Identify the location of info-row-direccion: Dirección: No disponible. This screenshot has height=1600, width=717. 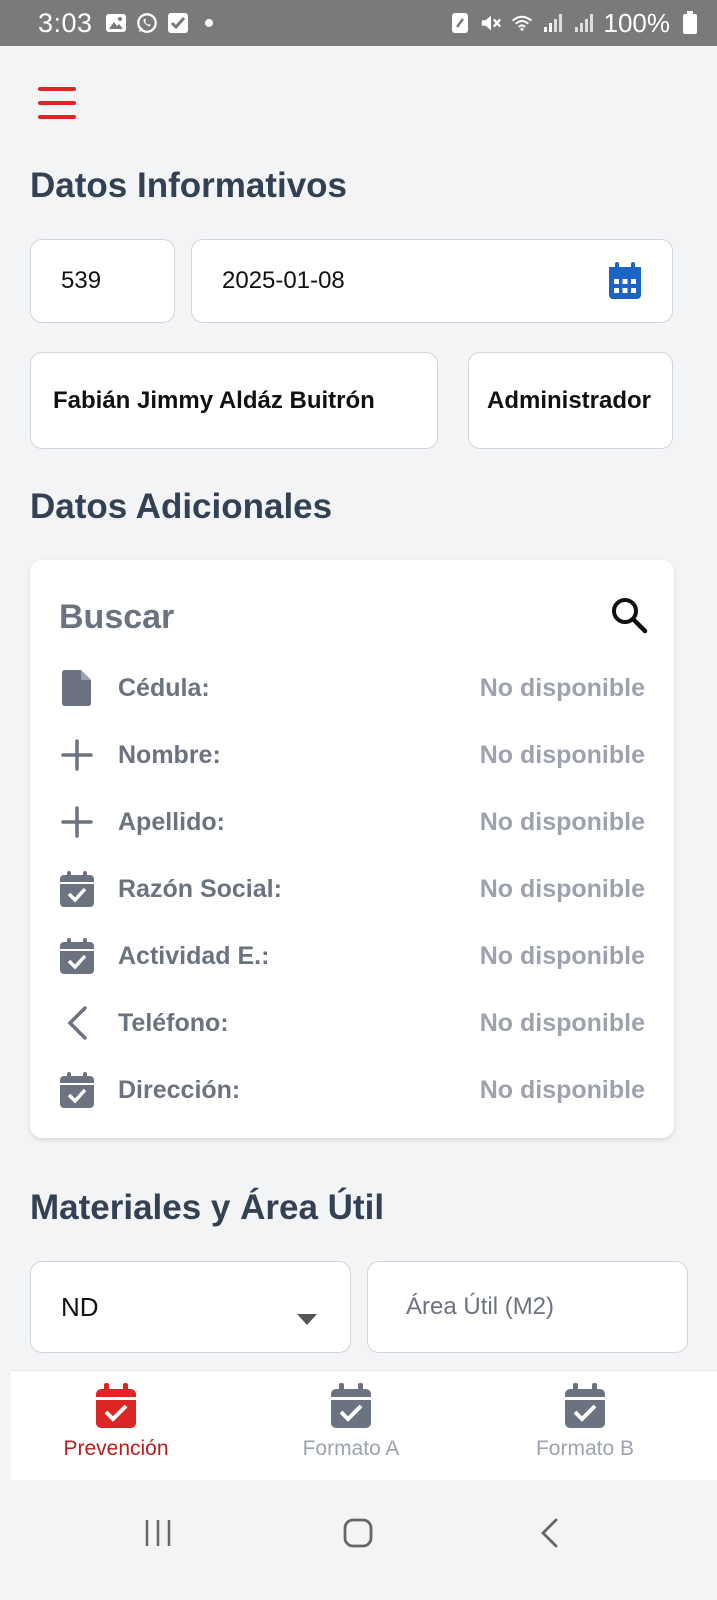
(352, 1090).